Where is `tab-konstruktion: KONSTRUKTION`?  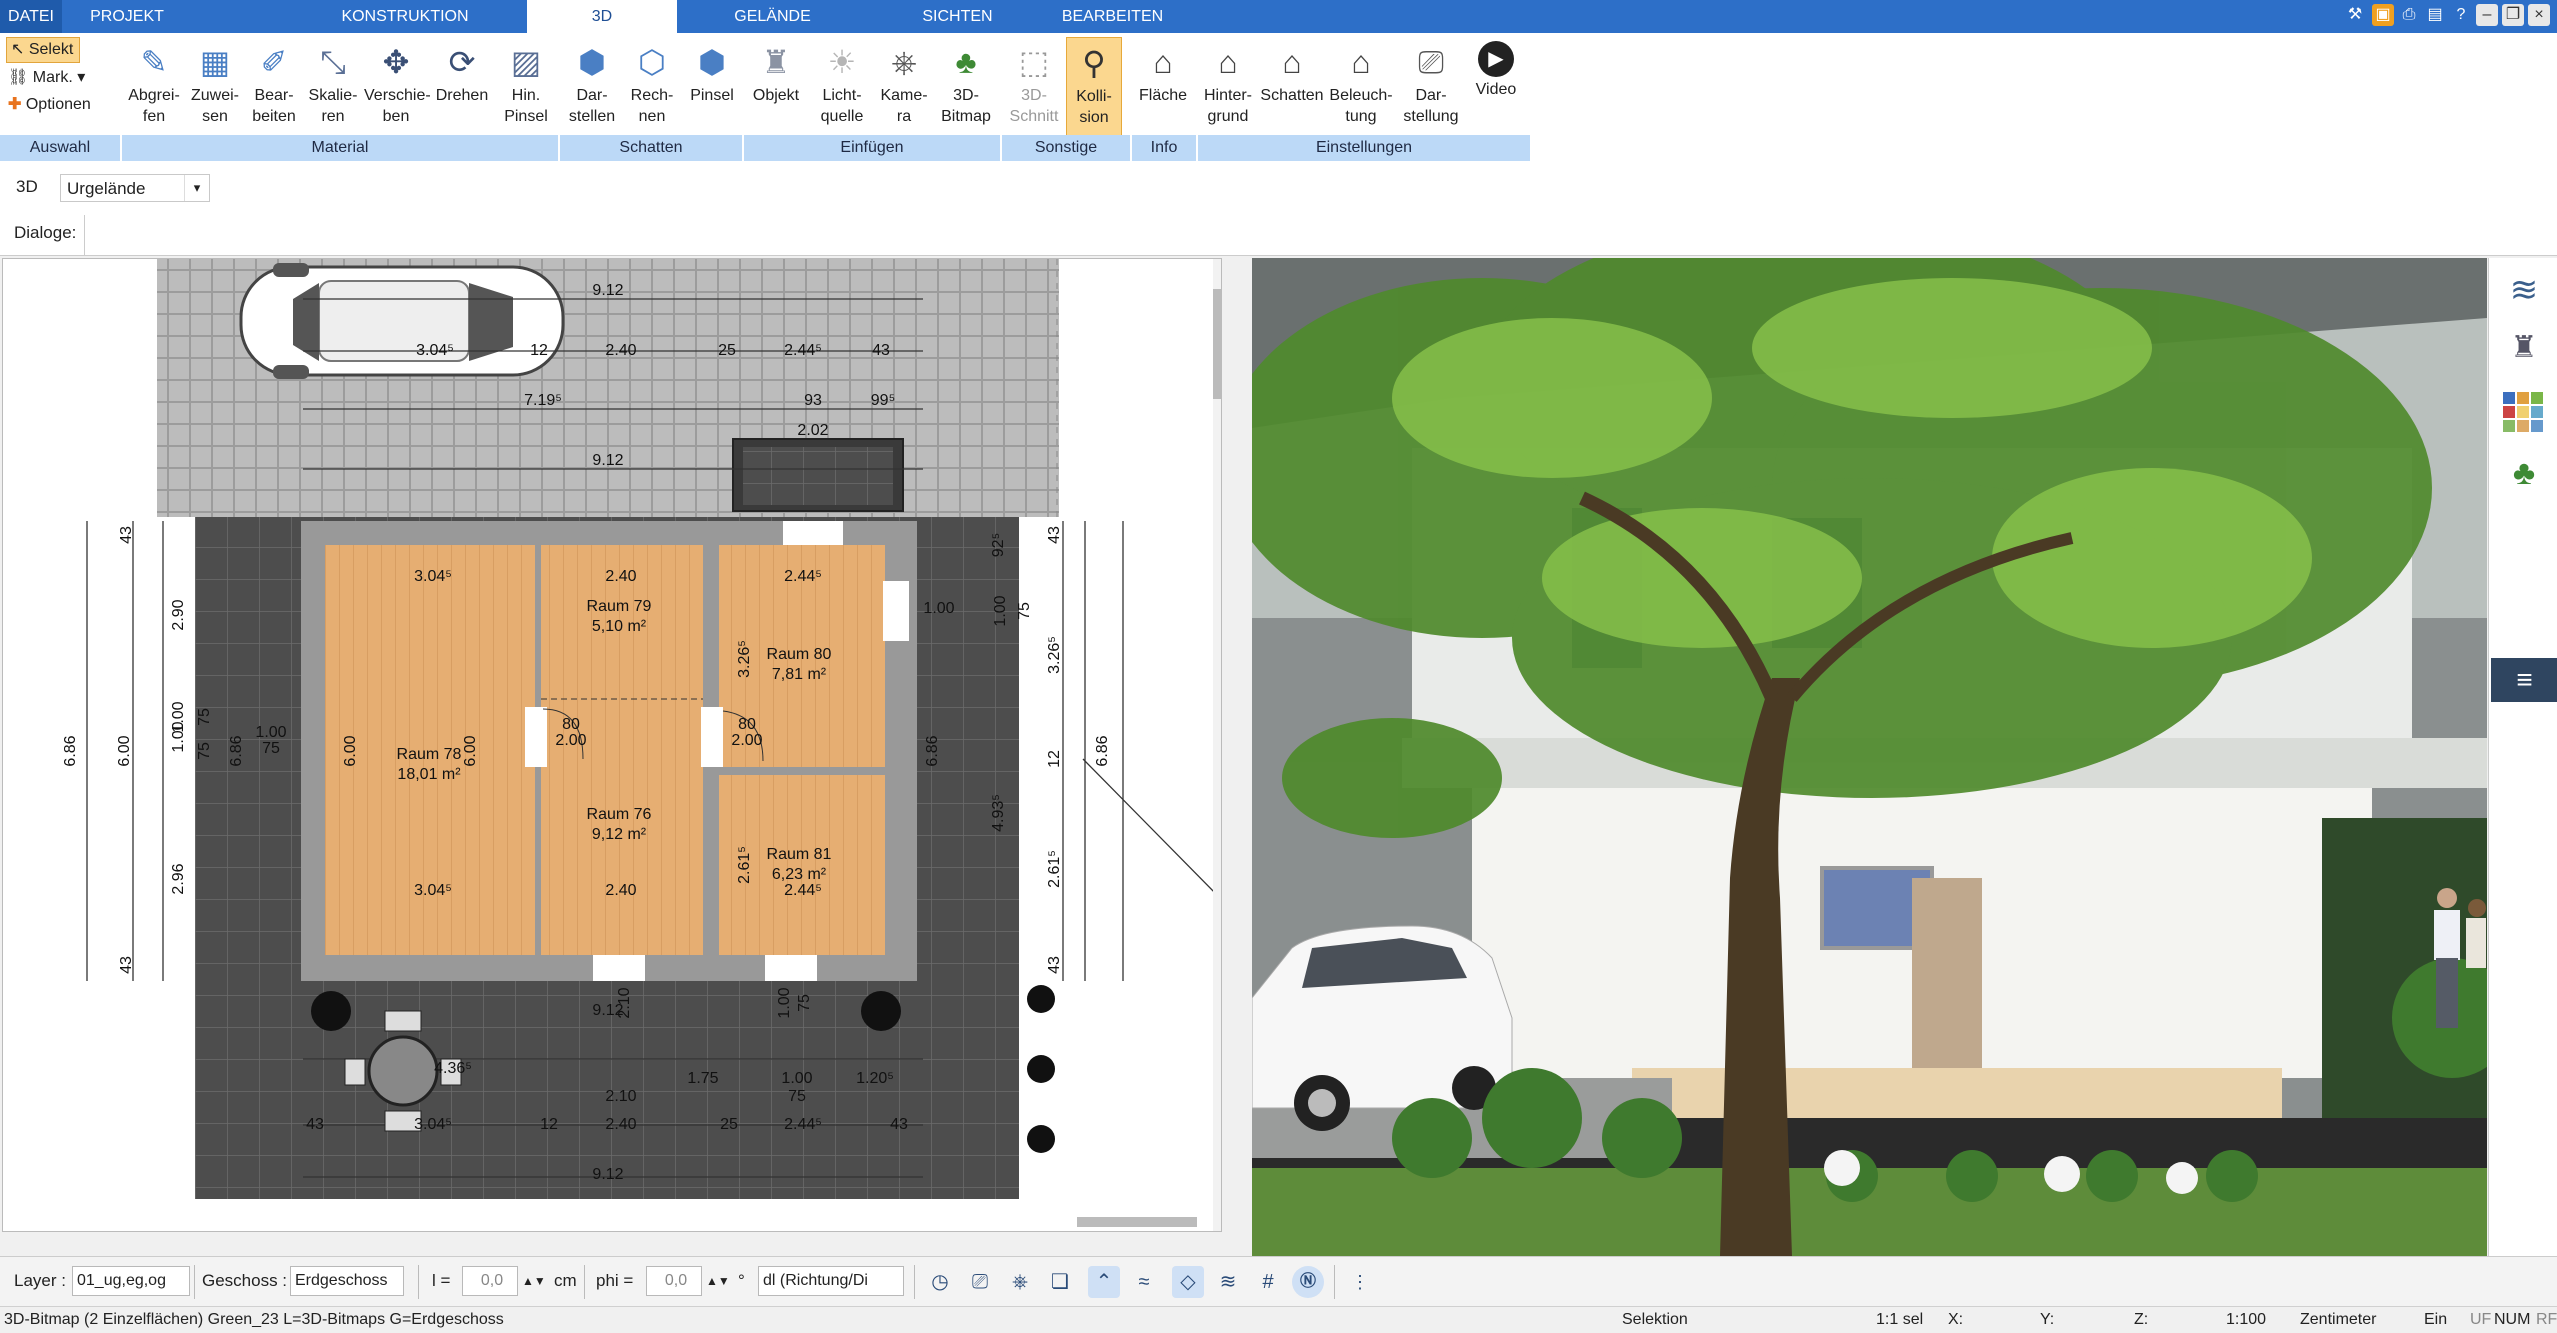 tab-konstruktion: KONSTRUKTION is located at coordinates (405, 16).